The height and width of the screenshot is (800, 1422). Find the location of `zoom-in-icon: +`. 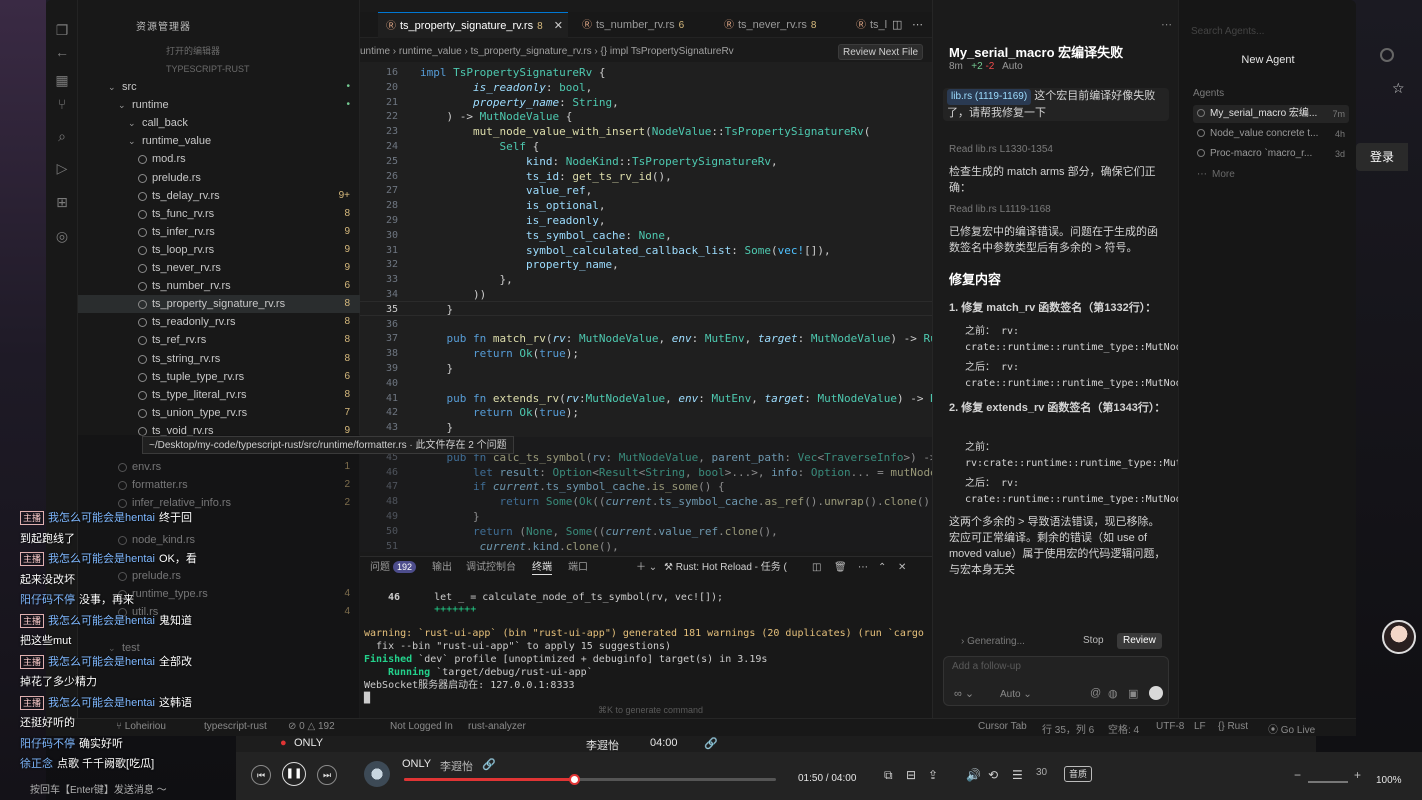

zoom-in-icon: + is located at coordinates (1357, 775).